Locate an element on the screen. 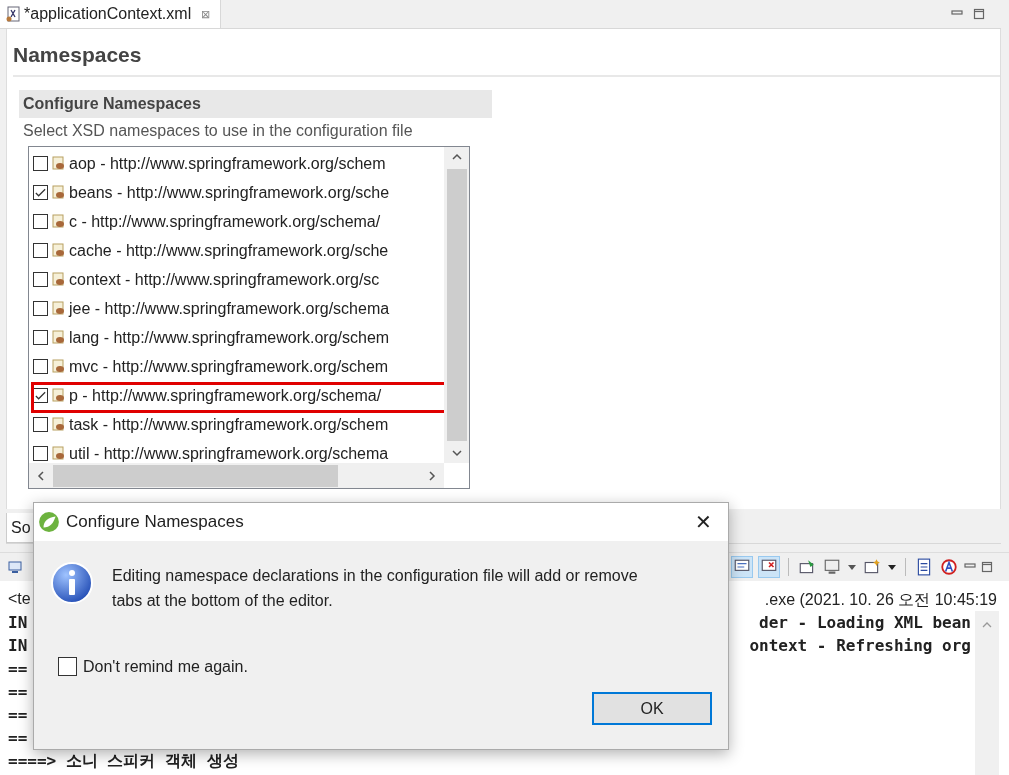 This screenshot has height=775, width=1009. dialog-title: Configure Namespaces is located at coordinates (155, 522).